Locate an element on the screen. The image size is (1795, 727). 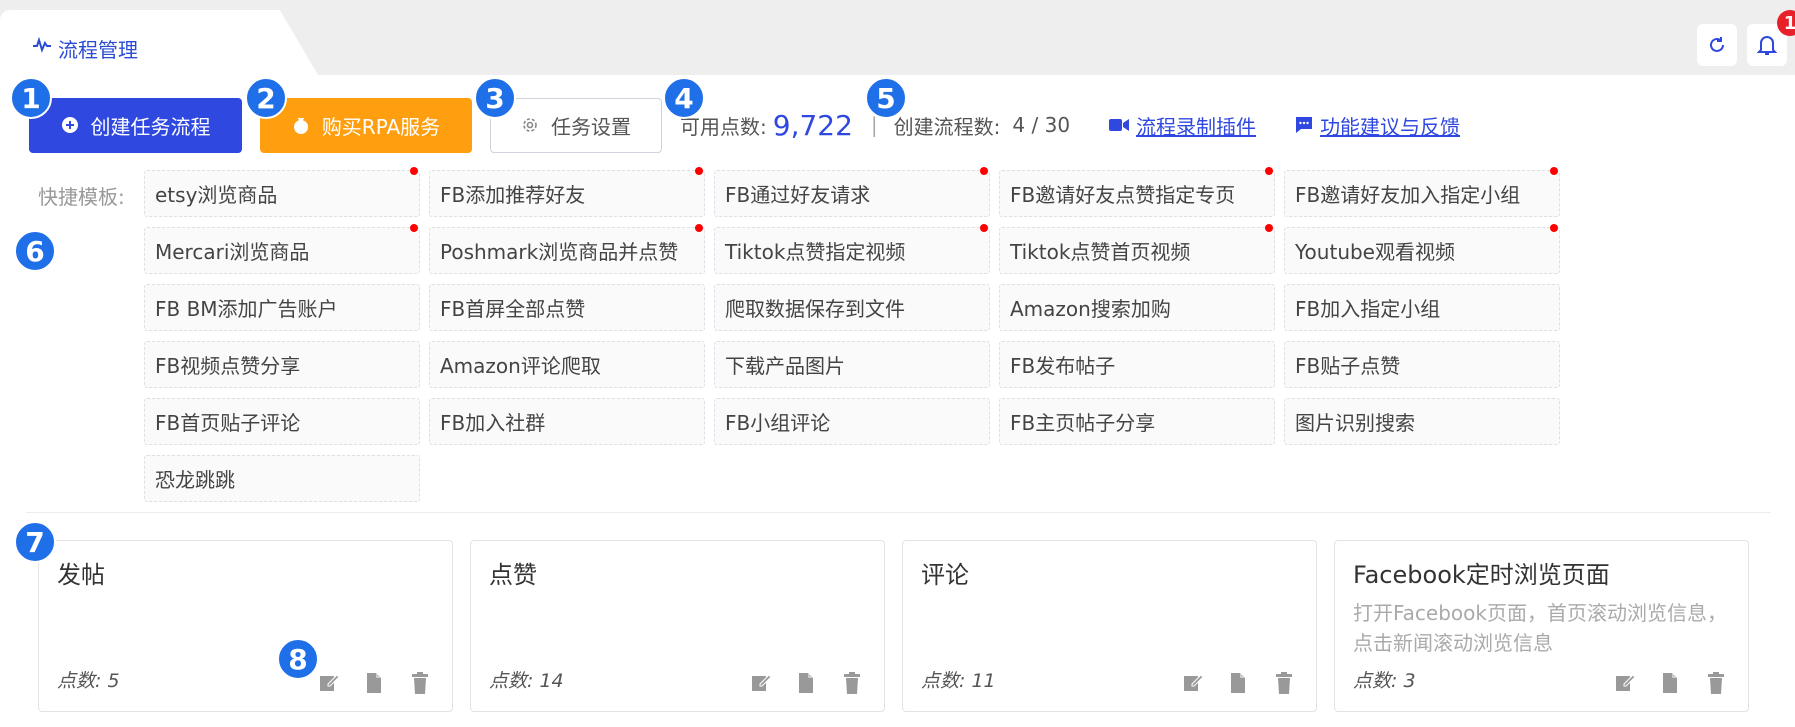
template-item: Amazon搜索加购 is located at coordinates (1137, 307).